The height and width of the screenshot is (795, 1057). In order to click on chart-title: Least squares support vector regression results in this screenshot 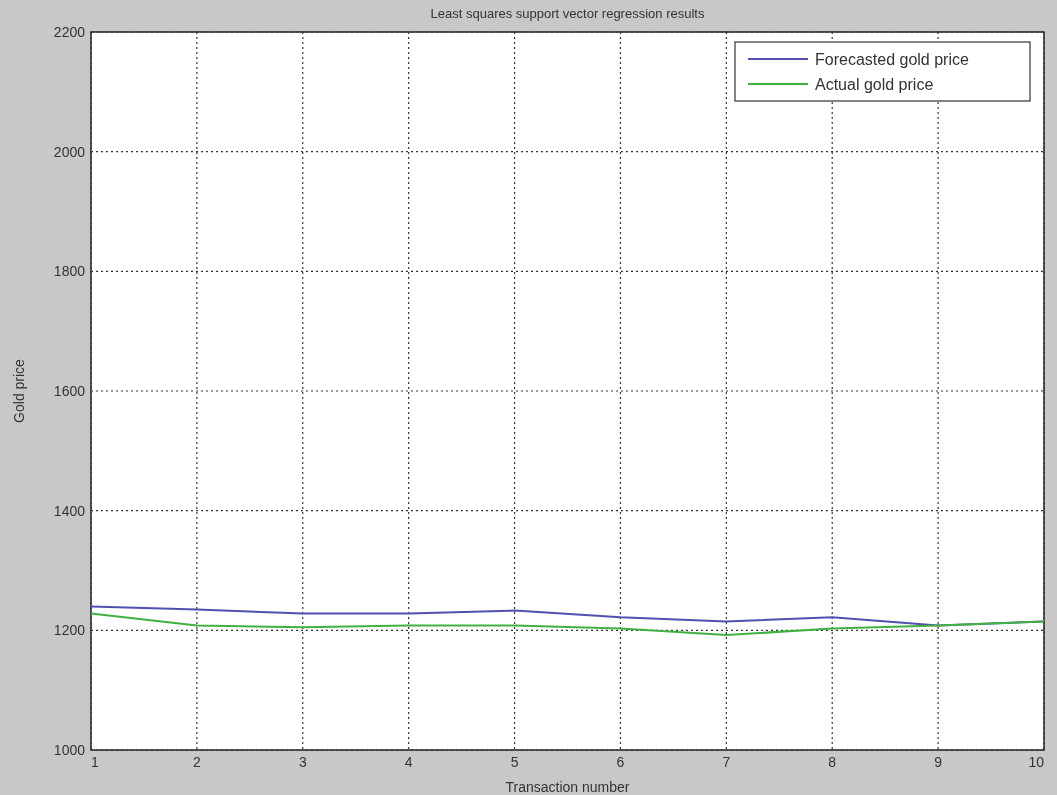, I will do `click(567, 13)`.